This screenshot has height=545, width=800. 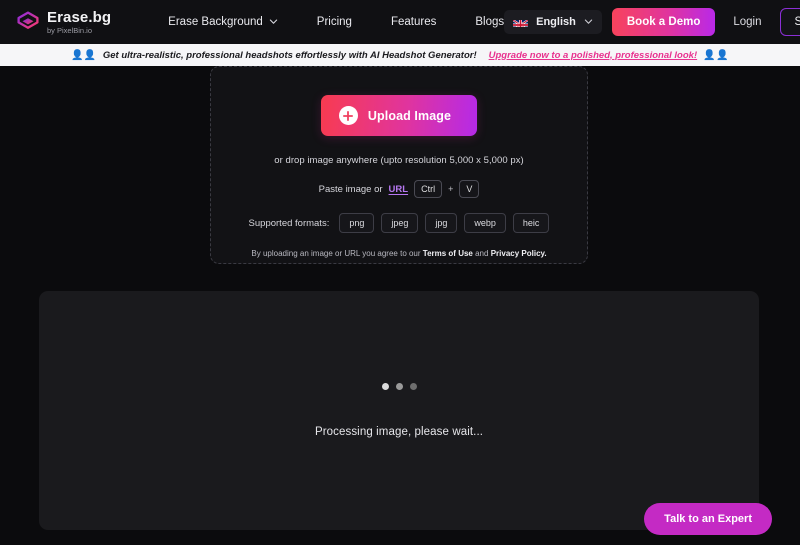 I want to click on paste-image-row: Paste image or URL Ctrl + V, so click(x=399, y=189).